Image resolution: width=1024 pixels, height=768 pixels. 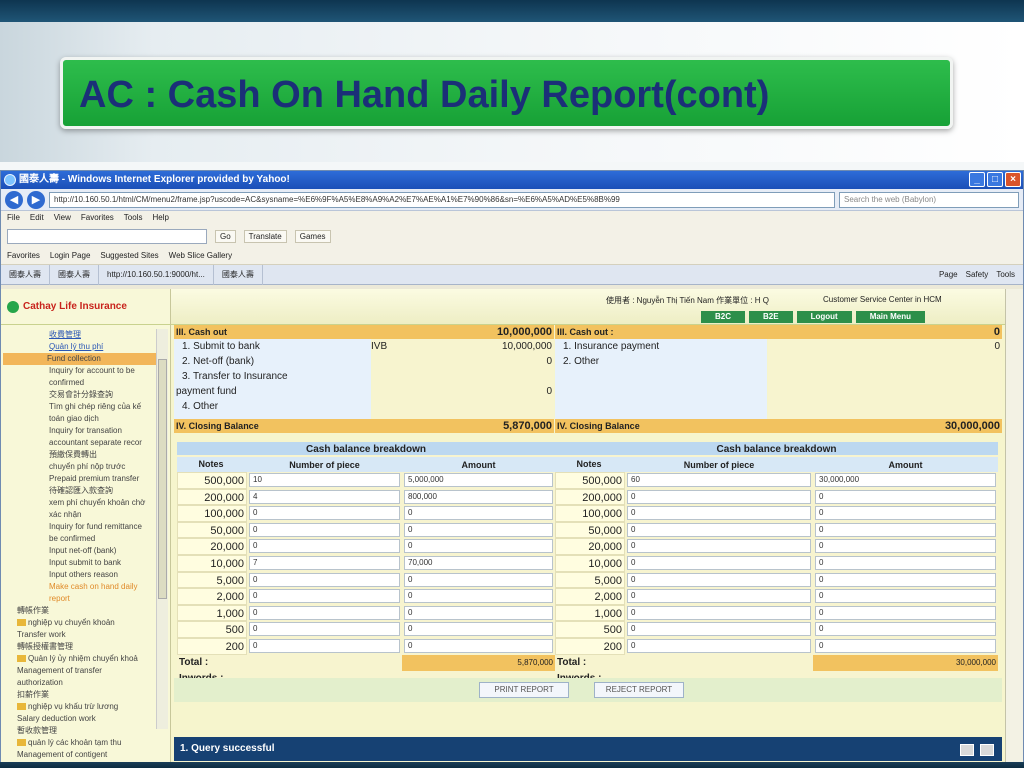 I want to click on amount-input: 70,000, so click(x=478, y=562).